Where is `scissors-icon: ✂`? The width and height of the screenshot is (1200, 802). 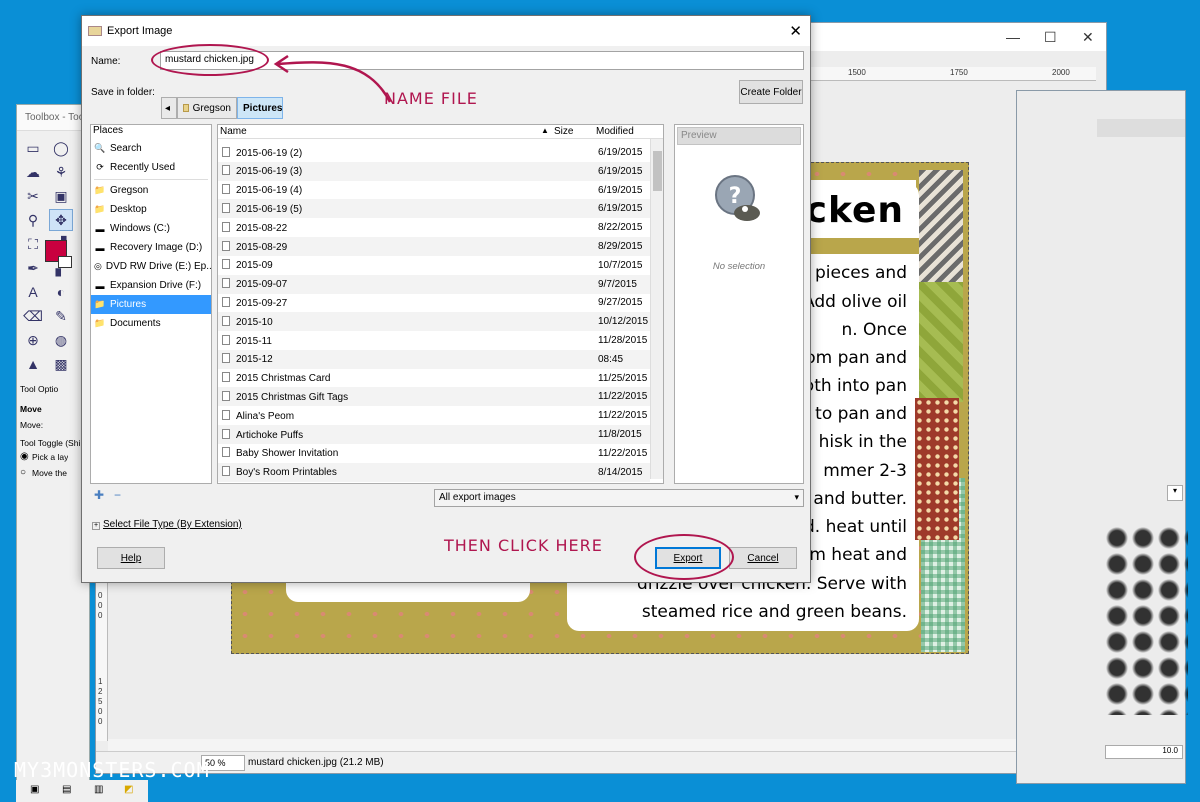 scissors-icon: ✂ is located at coordinates (33, 196).